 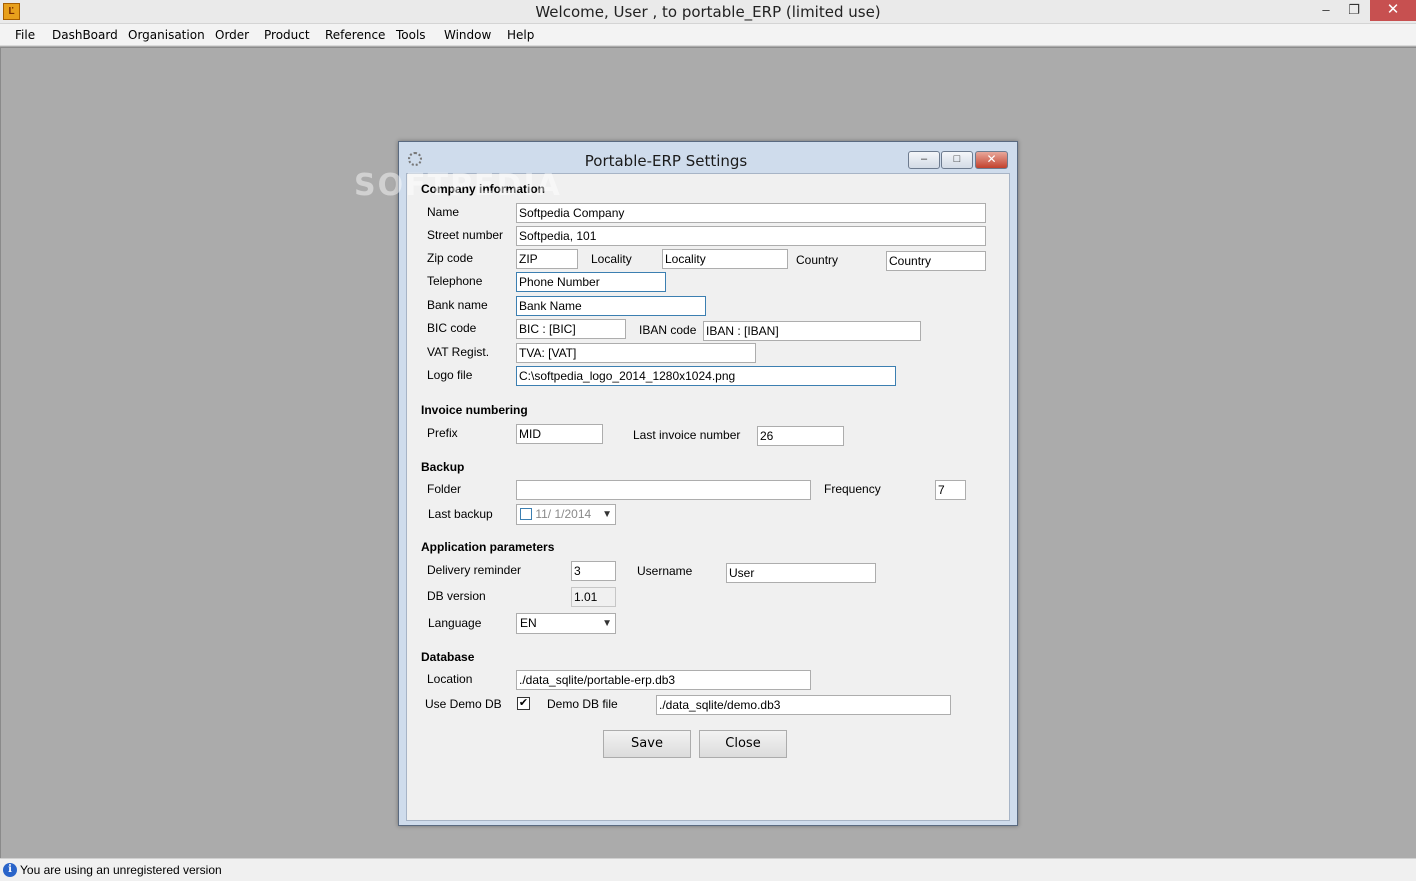 What do you see at coordinates (1393, 10) in the screenshot?
I see `close-window-button: ✕` at bounding box center [1393, 10].